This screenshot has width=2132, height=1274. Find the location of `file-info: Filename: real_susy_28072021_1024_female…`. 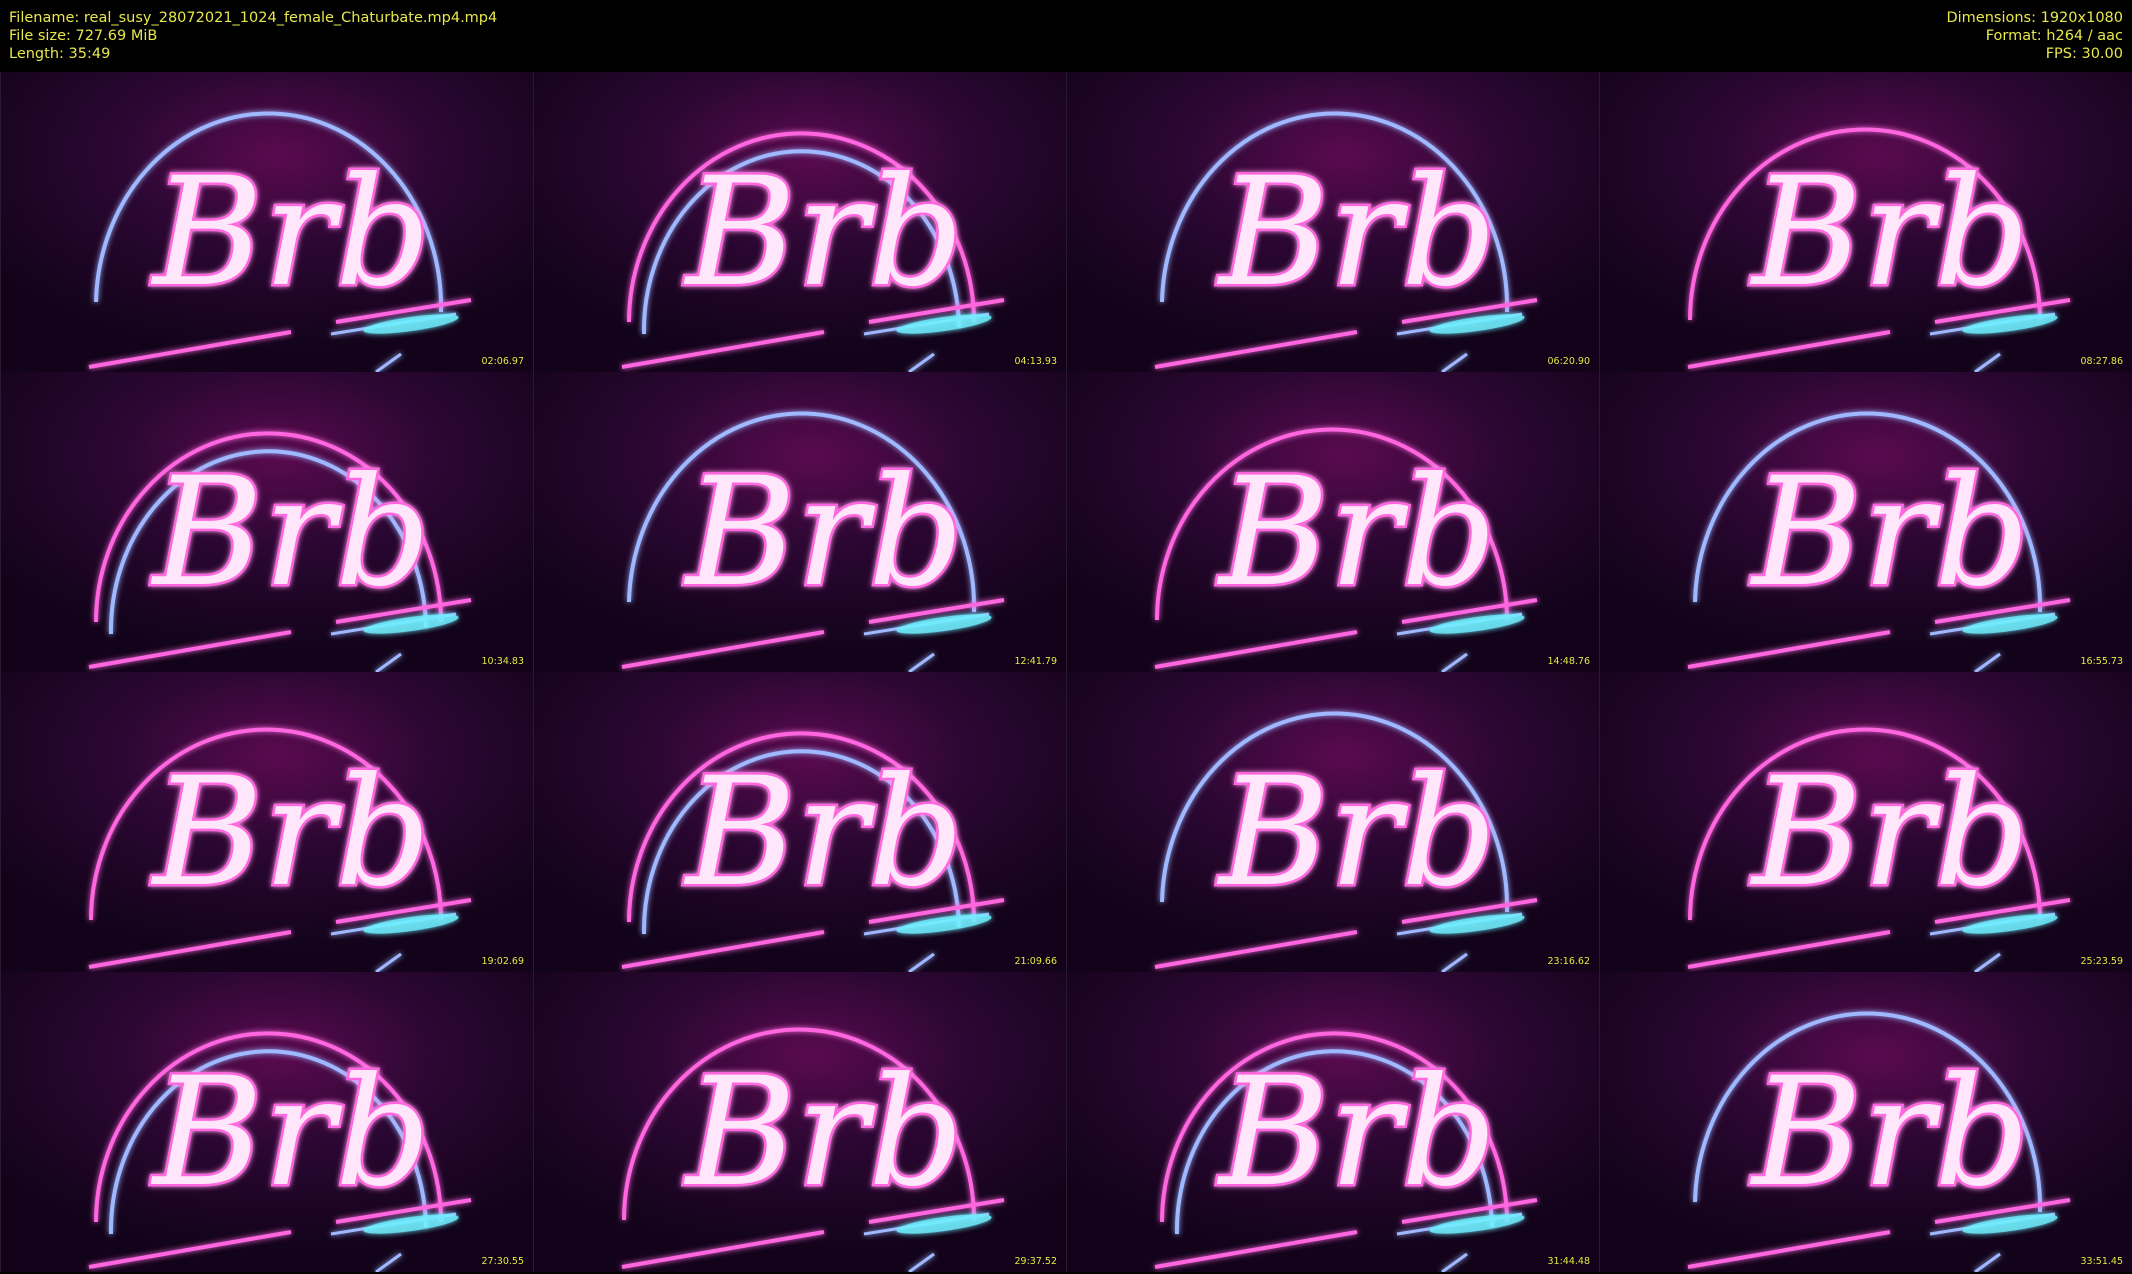

file-info: Filename: real_susy_28072021_1024_female… is located at coordinates (253, 36).